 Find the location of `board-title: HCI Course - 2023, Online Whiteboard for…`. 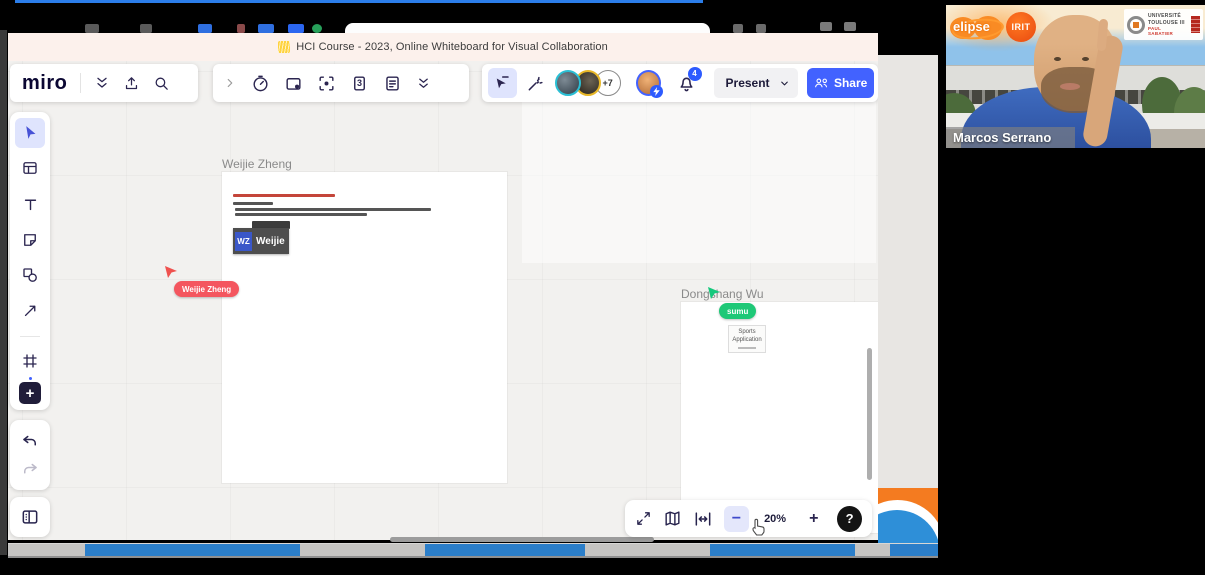

board-title: HCI Course - 2023, Online Whiteboard for… is located at coordinates (452, 47).